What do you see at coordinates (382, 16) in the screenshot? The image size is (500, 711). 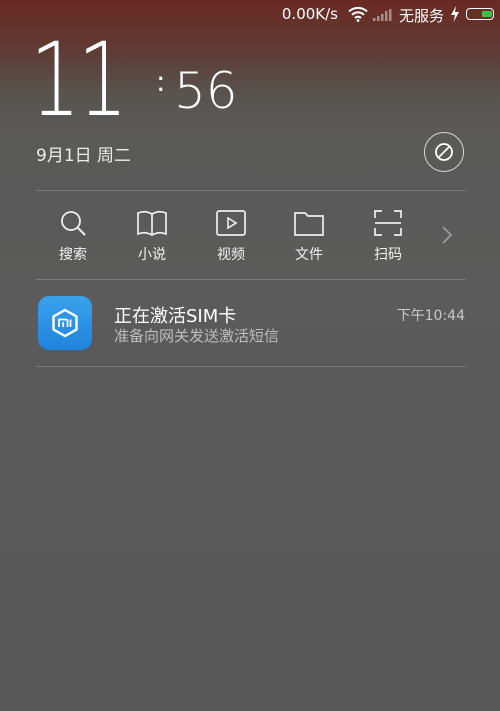 I see `signal-icon` at bounding box center [382, 16].